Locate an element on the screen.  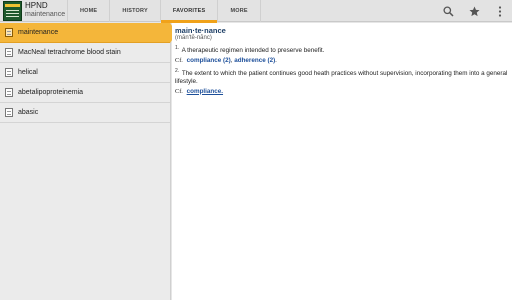
list-item-macneal: MacNeal tetrachrome blood stain is located at coordinates (85, 53).